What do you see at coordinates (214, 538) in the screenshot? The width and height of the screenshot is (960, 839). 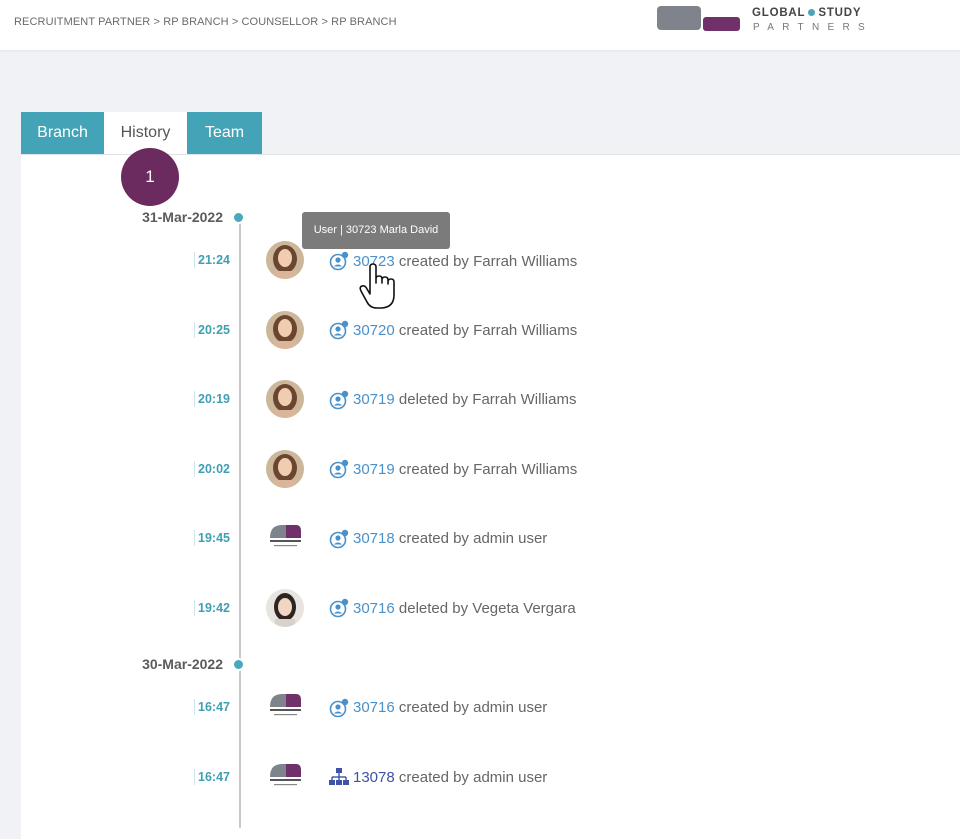 I see `entry-time: 19:45` at bounding box center [214, 538].